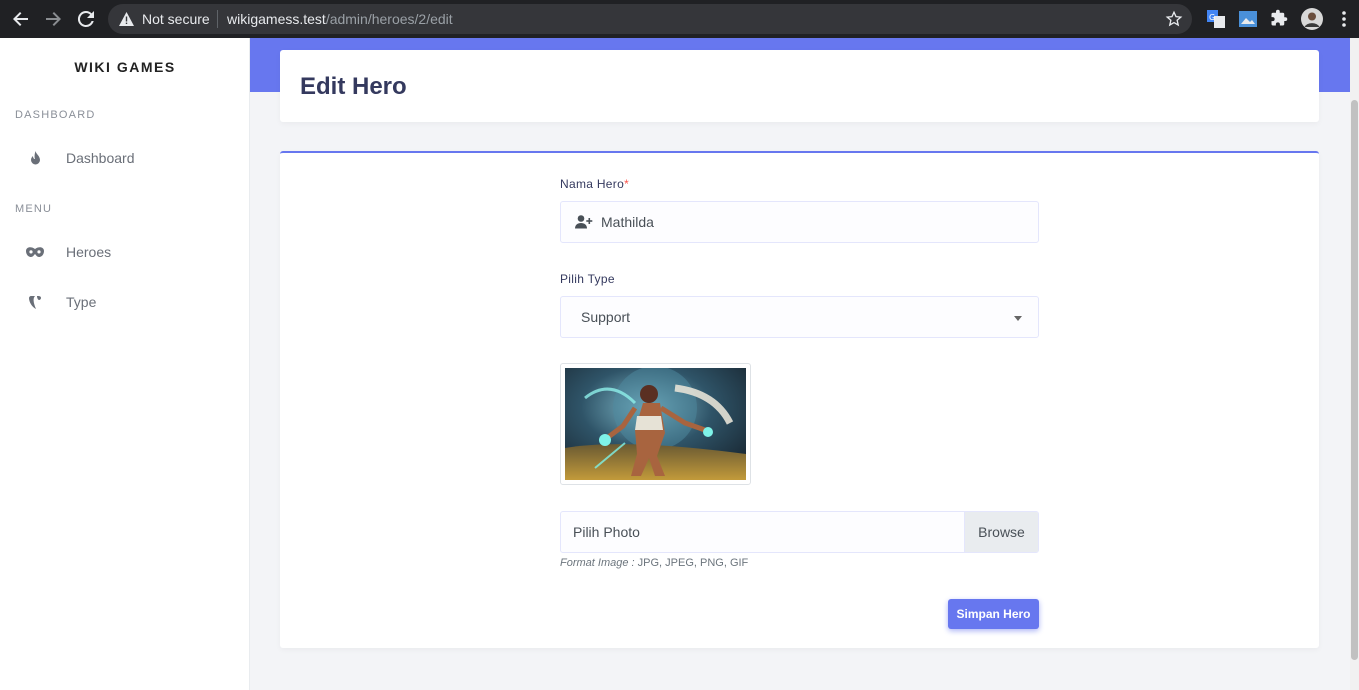  Describe the element at coordinates (34, 209) in the screenshot. I see `menu-header-menu: MENU` at that location.